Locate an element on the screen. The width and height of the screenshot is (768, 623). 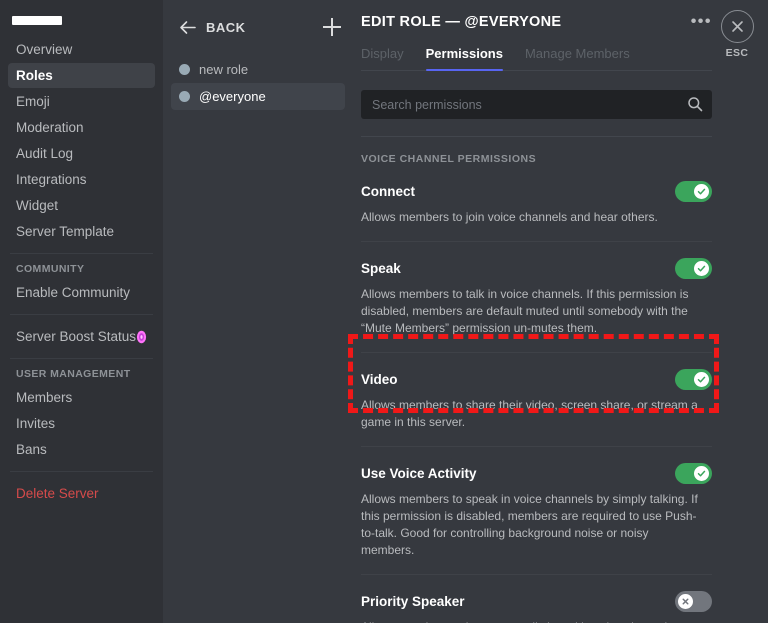
close-modal-button: ESC is located at coordinates (737, 34).